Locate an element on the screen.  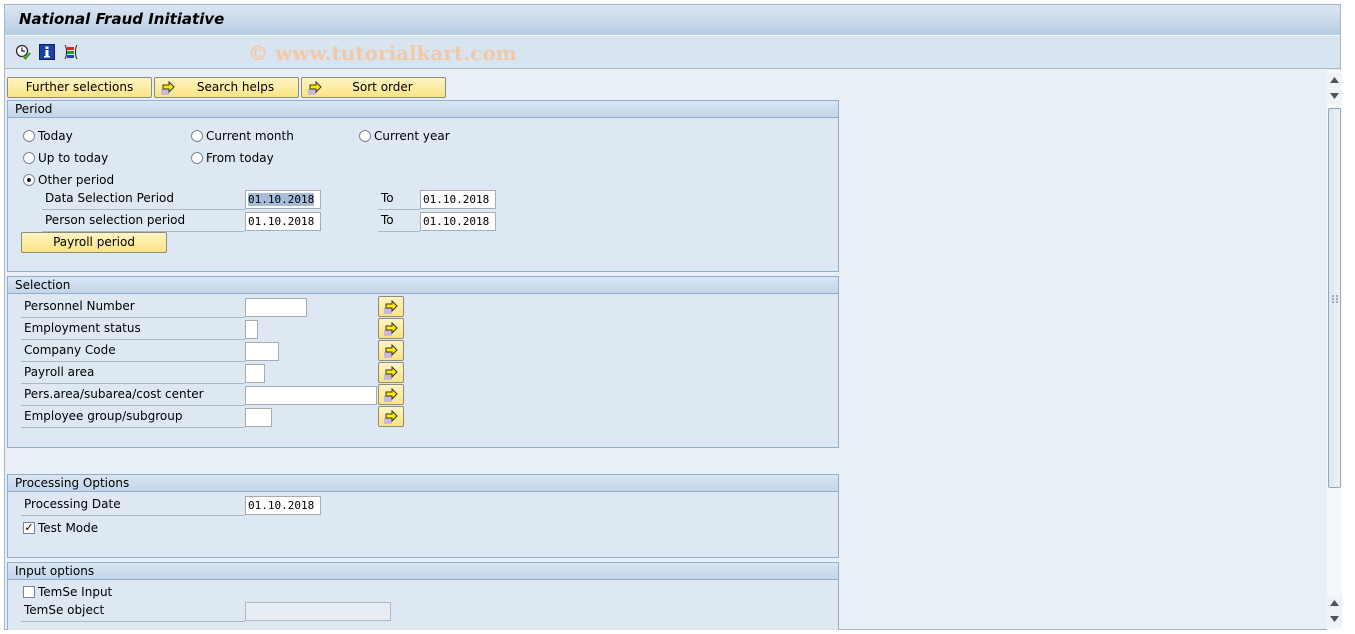
scroll-down-button is located at coordinates (1334, 96).